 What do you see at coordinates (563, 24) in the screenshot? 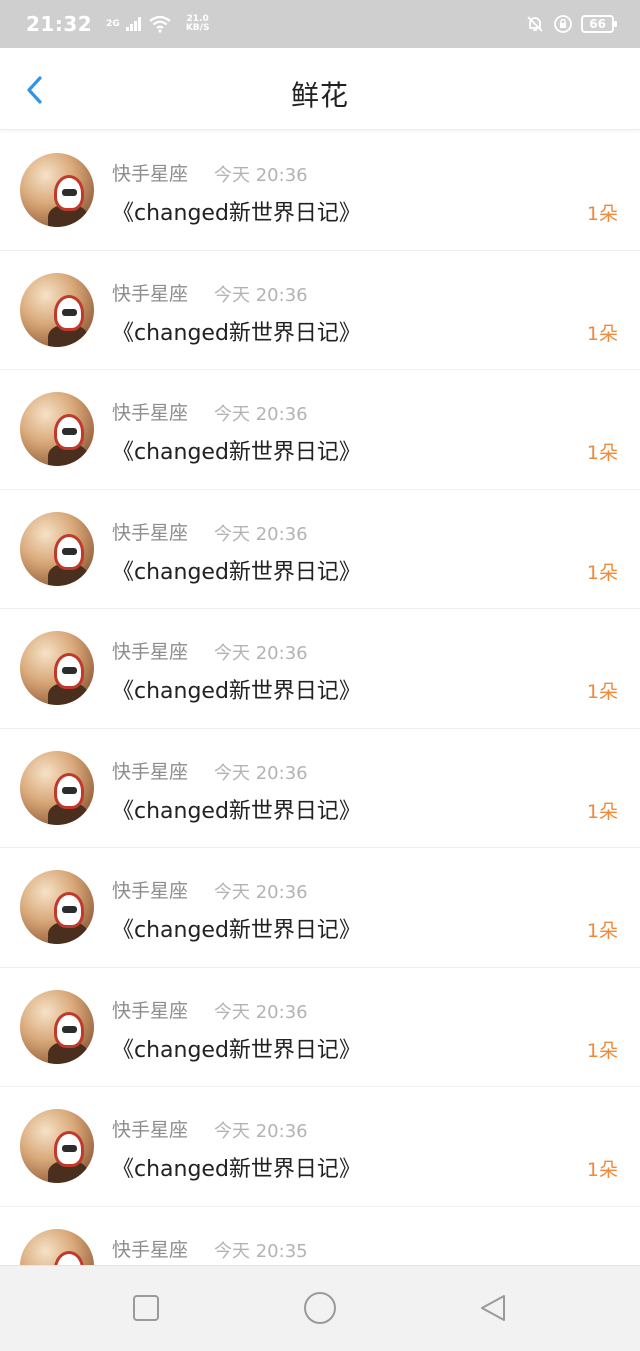
I see `lock-rotation-icon` at bounding box center [563, 24].